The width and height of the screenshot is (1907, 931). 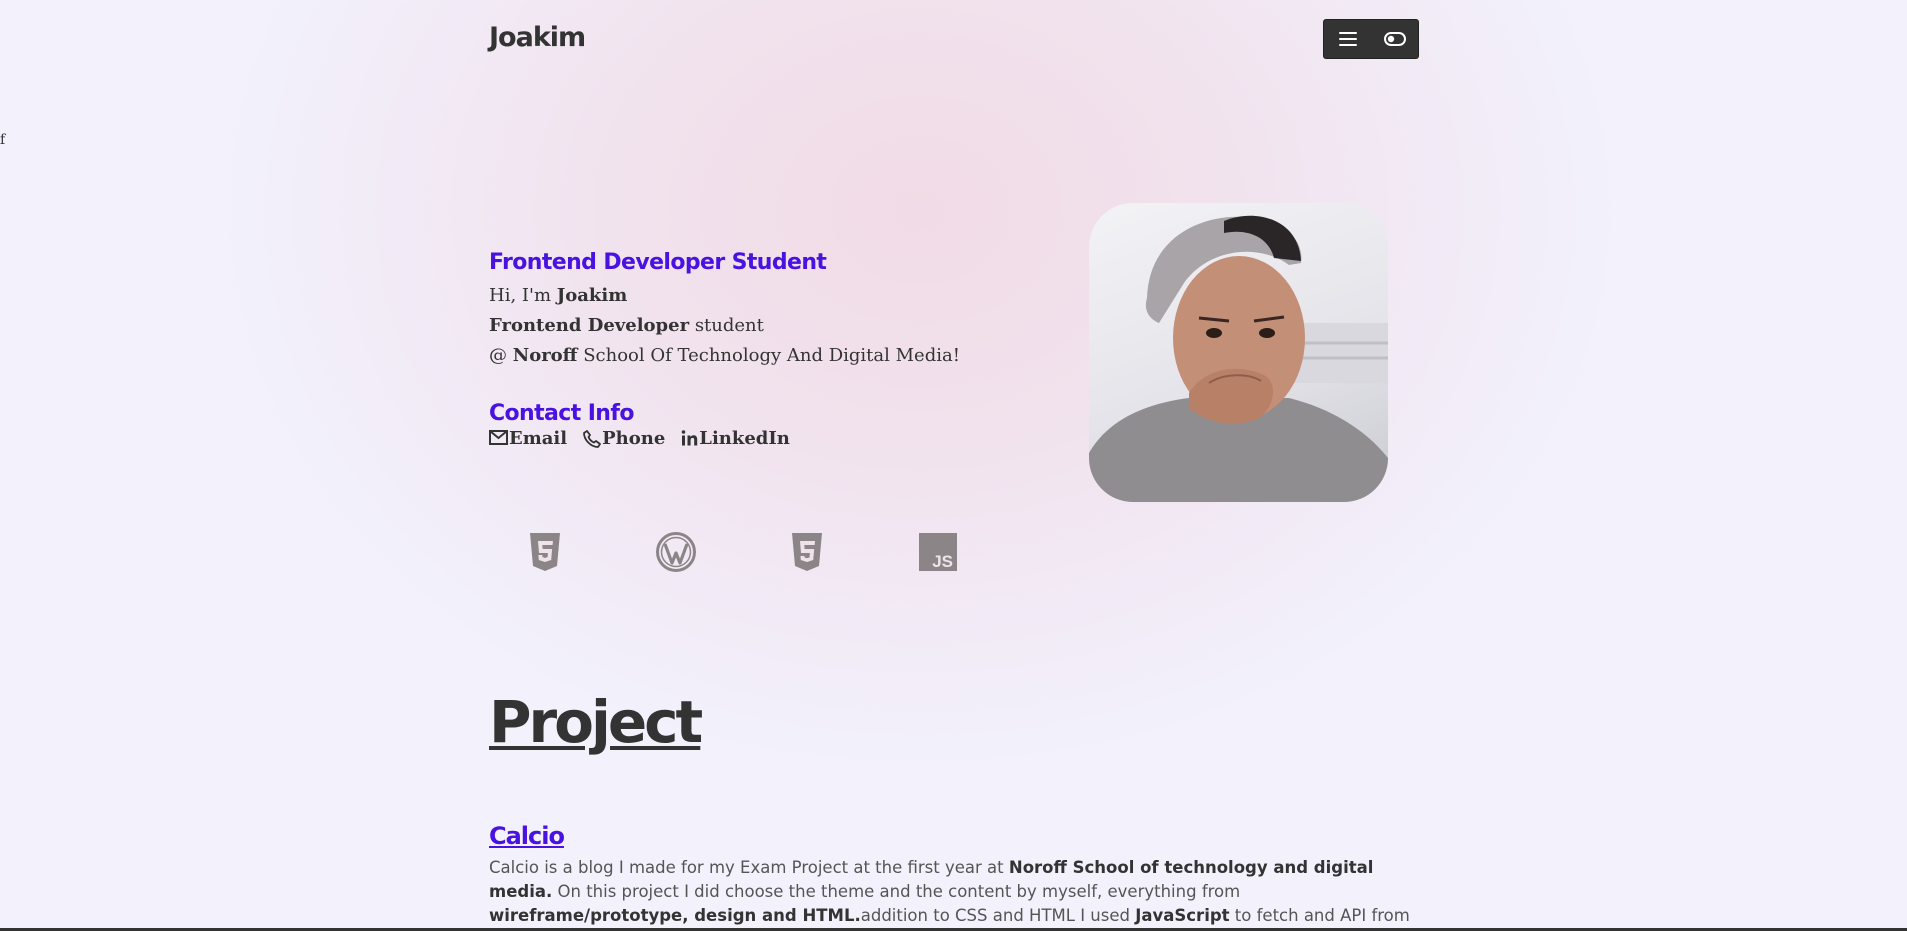 I want to click on project-title-link: Calcio, so click(x=527, y=836).